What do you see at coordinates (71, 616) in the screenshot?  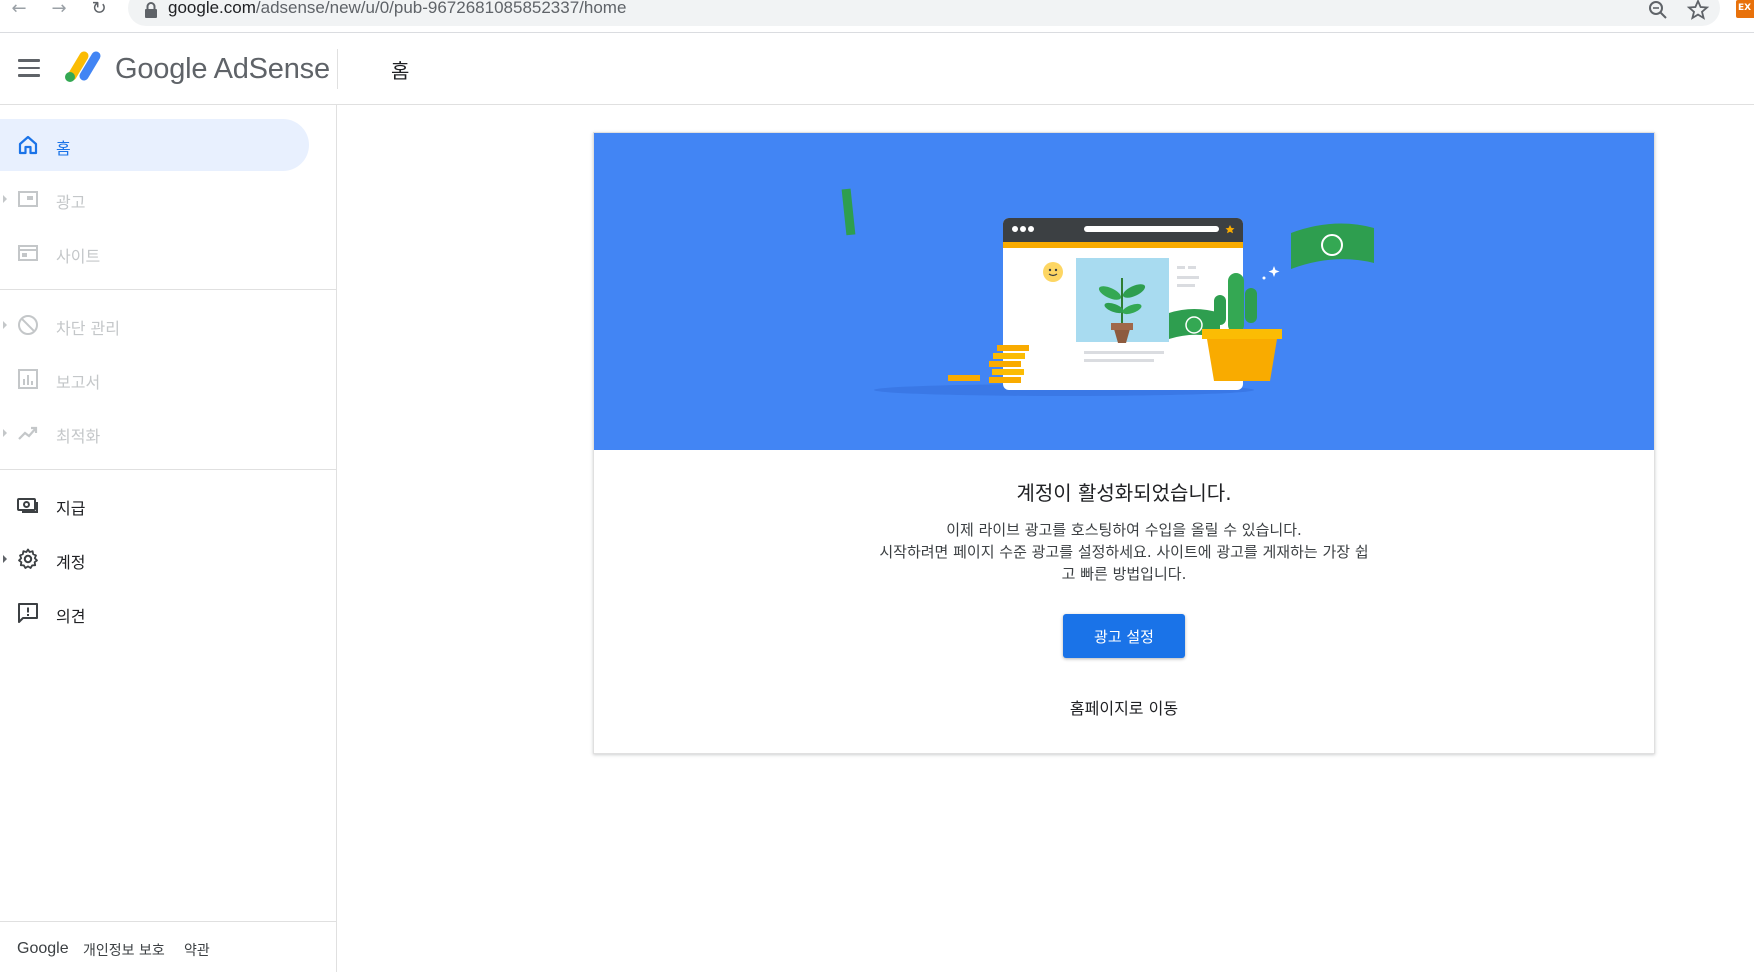 I see `sidebar-item-label: 의견` at bounding box center [71, 616].